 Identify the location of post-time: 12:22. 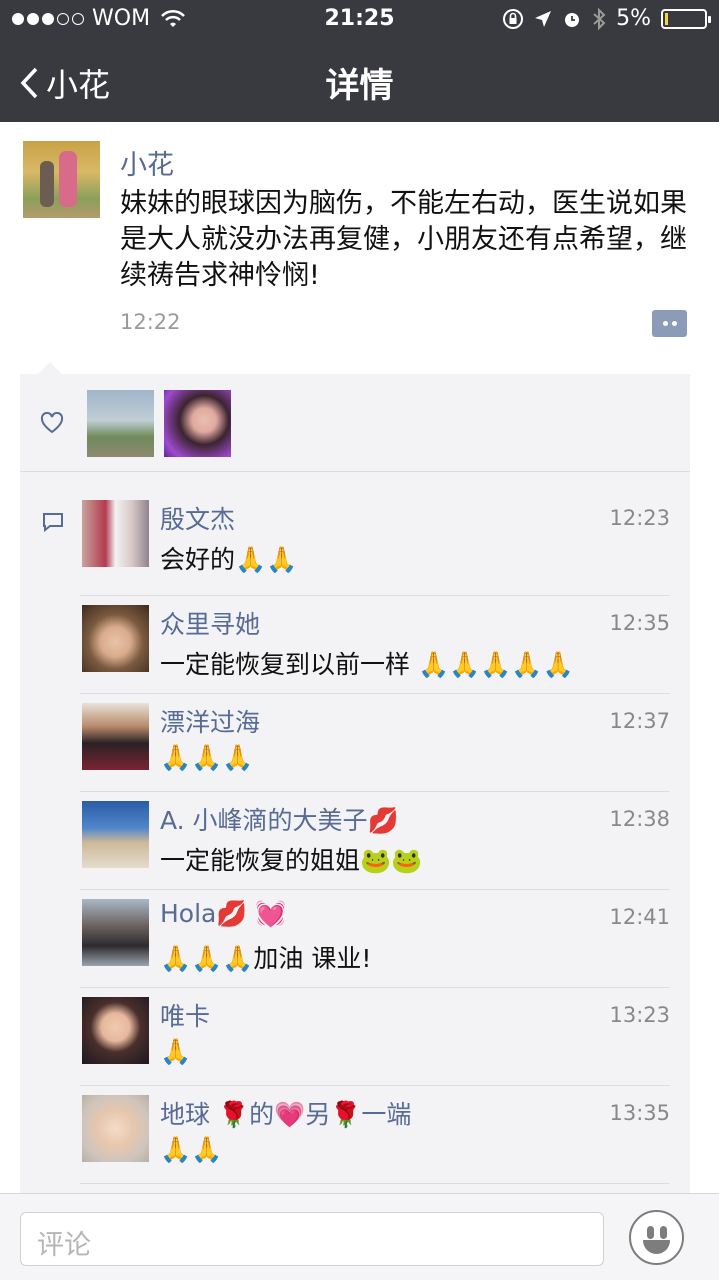
(150, 322).